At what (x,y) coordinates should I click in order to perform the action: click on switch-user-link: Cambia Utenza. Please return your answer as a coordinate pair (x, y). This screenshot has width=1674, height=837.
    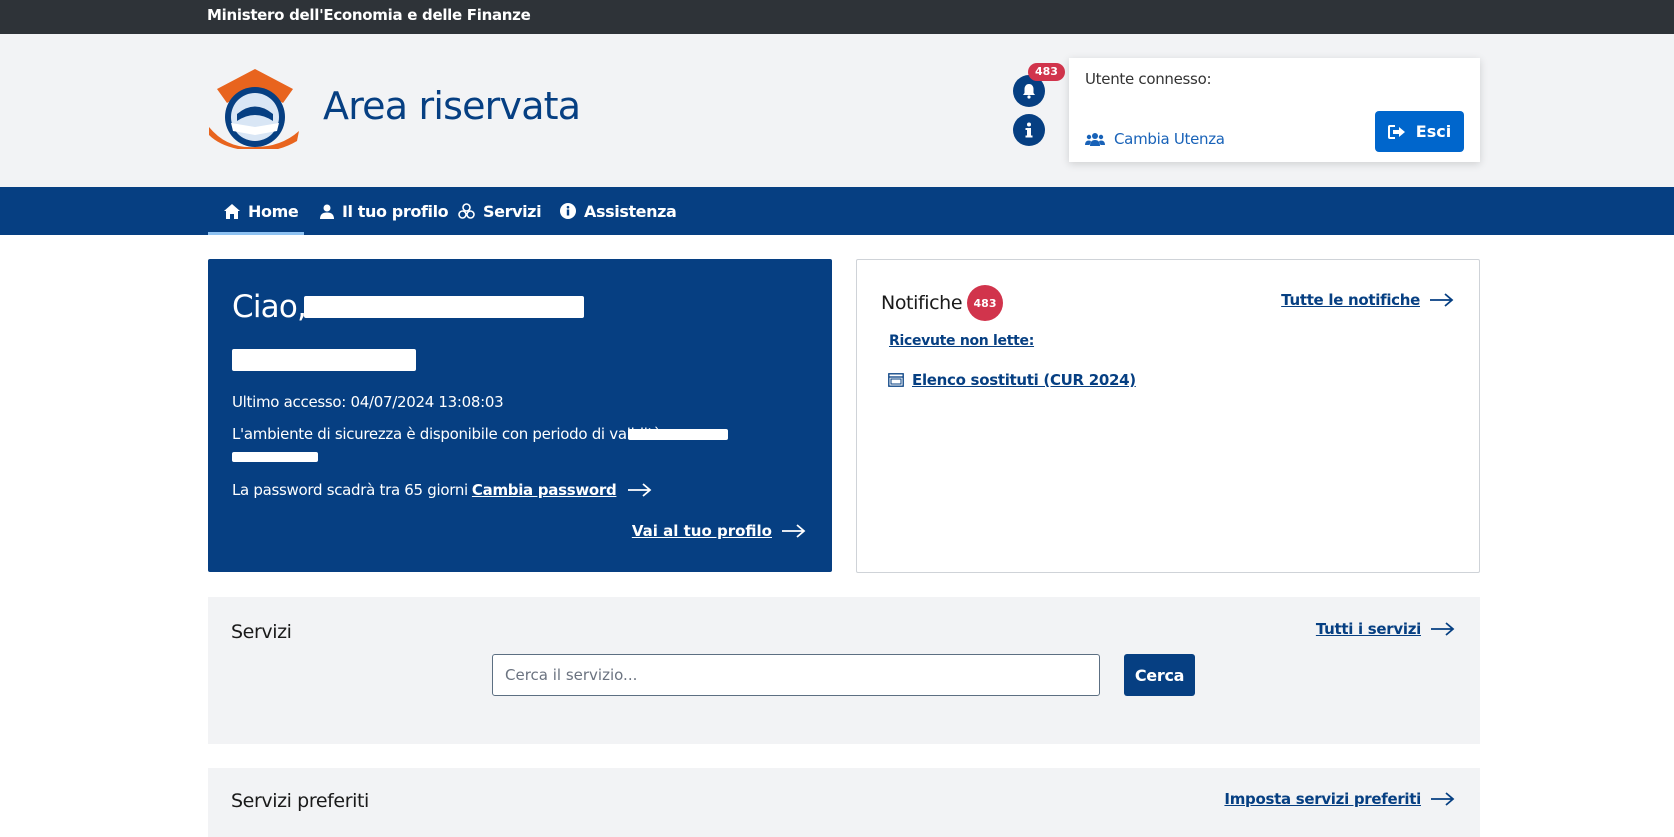
    Looking at the image, I should click on (1155, 139).